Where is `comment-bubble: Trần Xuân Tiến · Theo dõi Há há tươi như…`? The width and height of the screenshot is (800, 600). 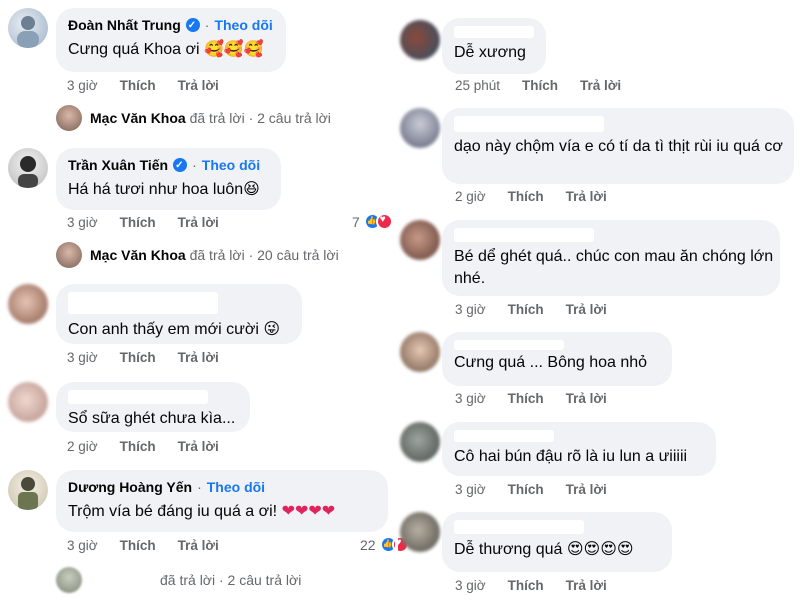
comment-bubble: Trần Xuân Tiến · Theo dõi Há há tươi như… is located at coordinates (168, 179).